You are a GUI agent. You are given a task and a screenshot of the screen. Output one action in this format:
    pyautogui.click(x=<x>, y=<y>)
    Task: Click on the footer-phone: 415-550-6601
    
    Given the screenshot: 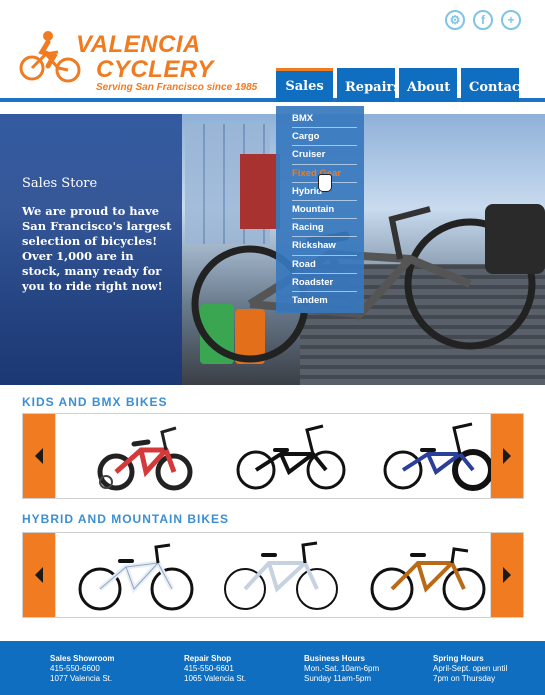 What is the action you would take?
    pyautogui.click(x=215, y=669)
    